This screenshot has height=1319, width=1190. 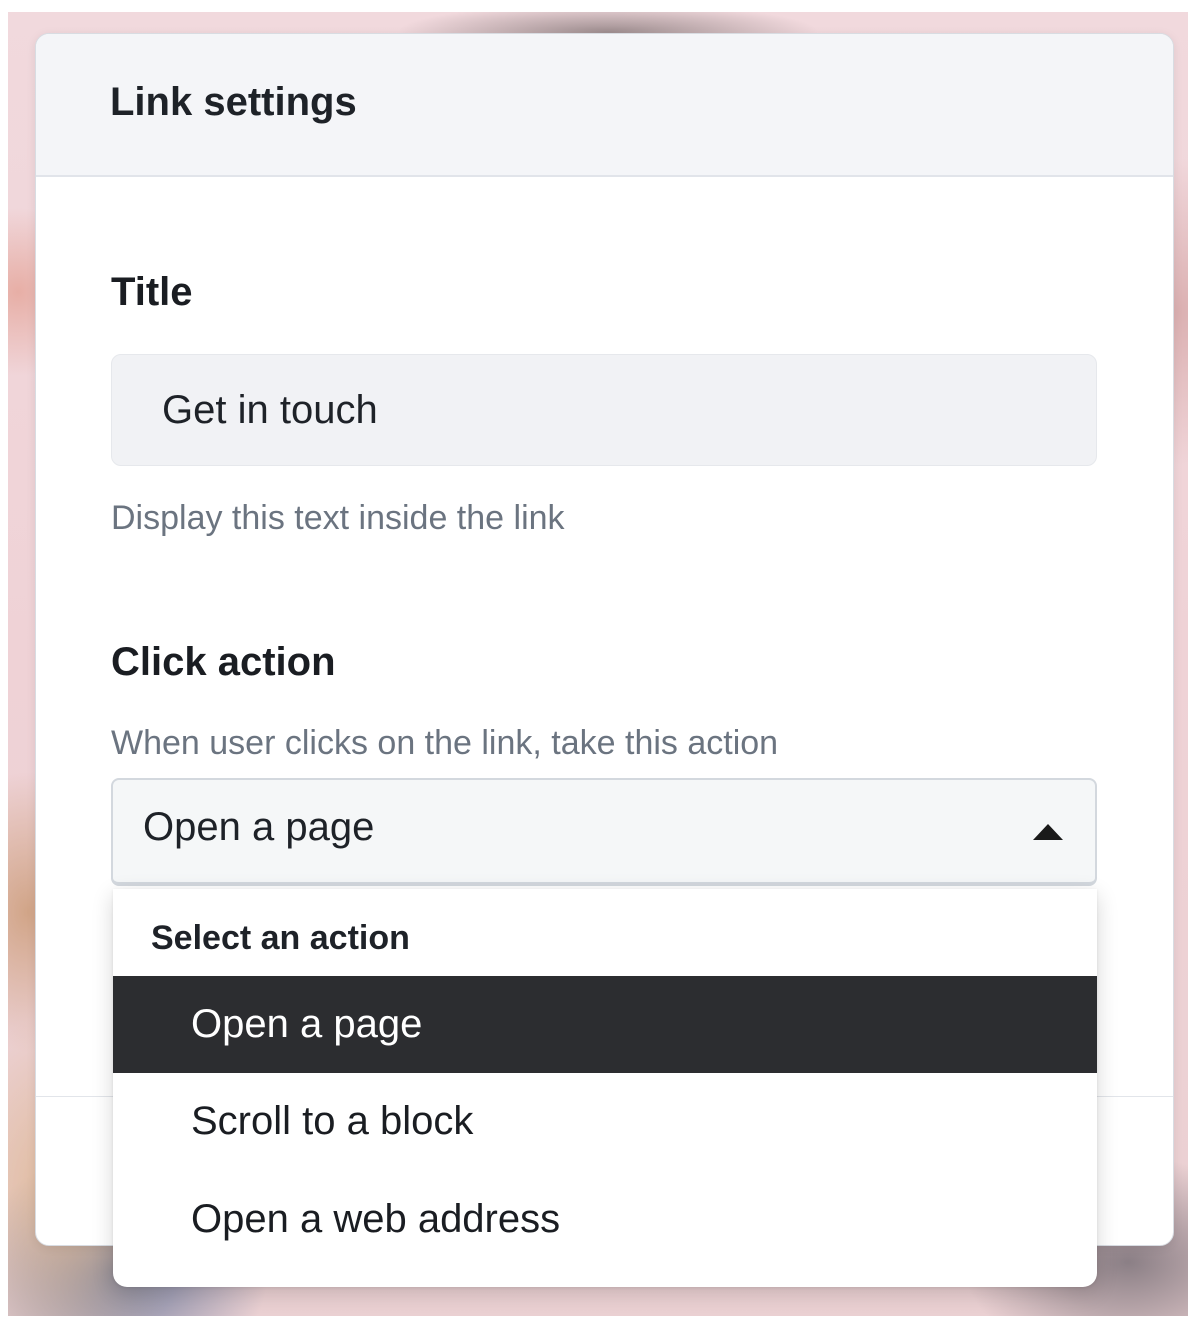 What do you see at coordinates (605, 1024) in the screenshot?
I see `option-open-a-page: Open a page` at bounding box center [605, 1024].